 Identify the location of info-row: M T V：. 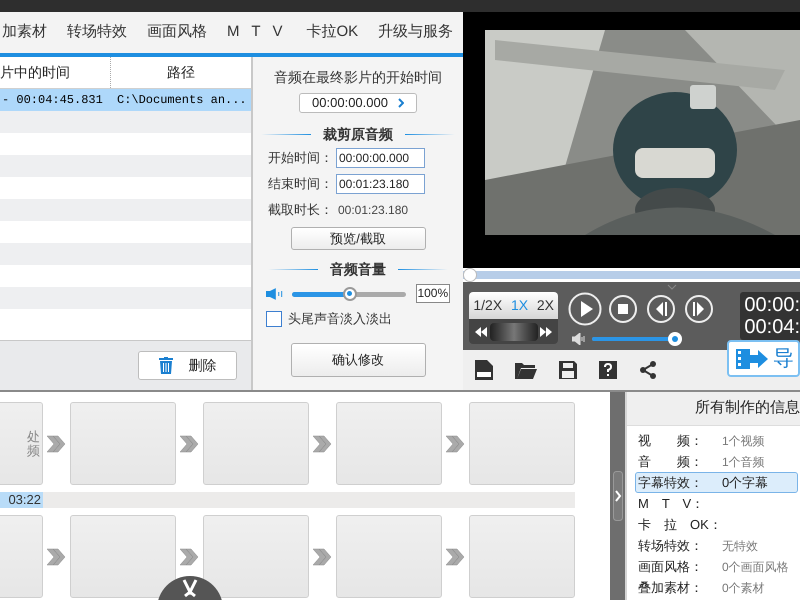
(716, 503).